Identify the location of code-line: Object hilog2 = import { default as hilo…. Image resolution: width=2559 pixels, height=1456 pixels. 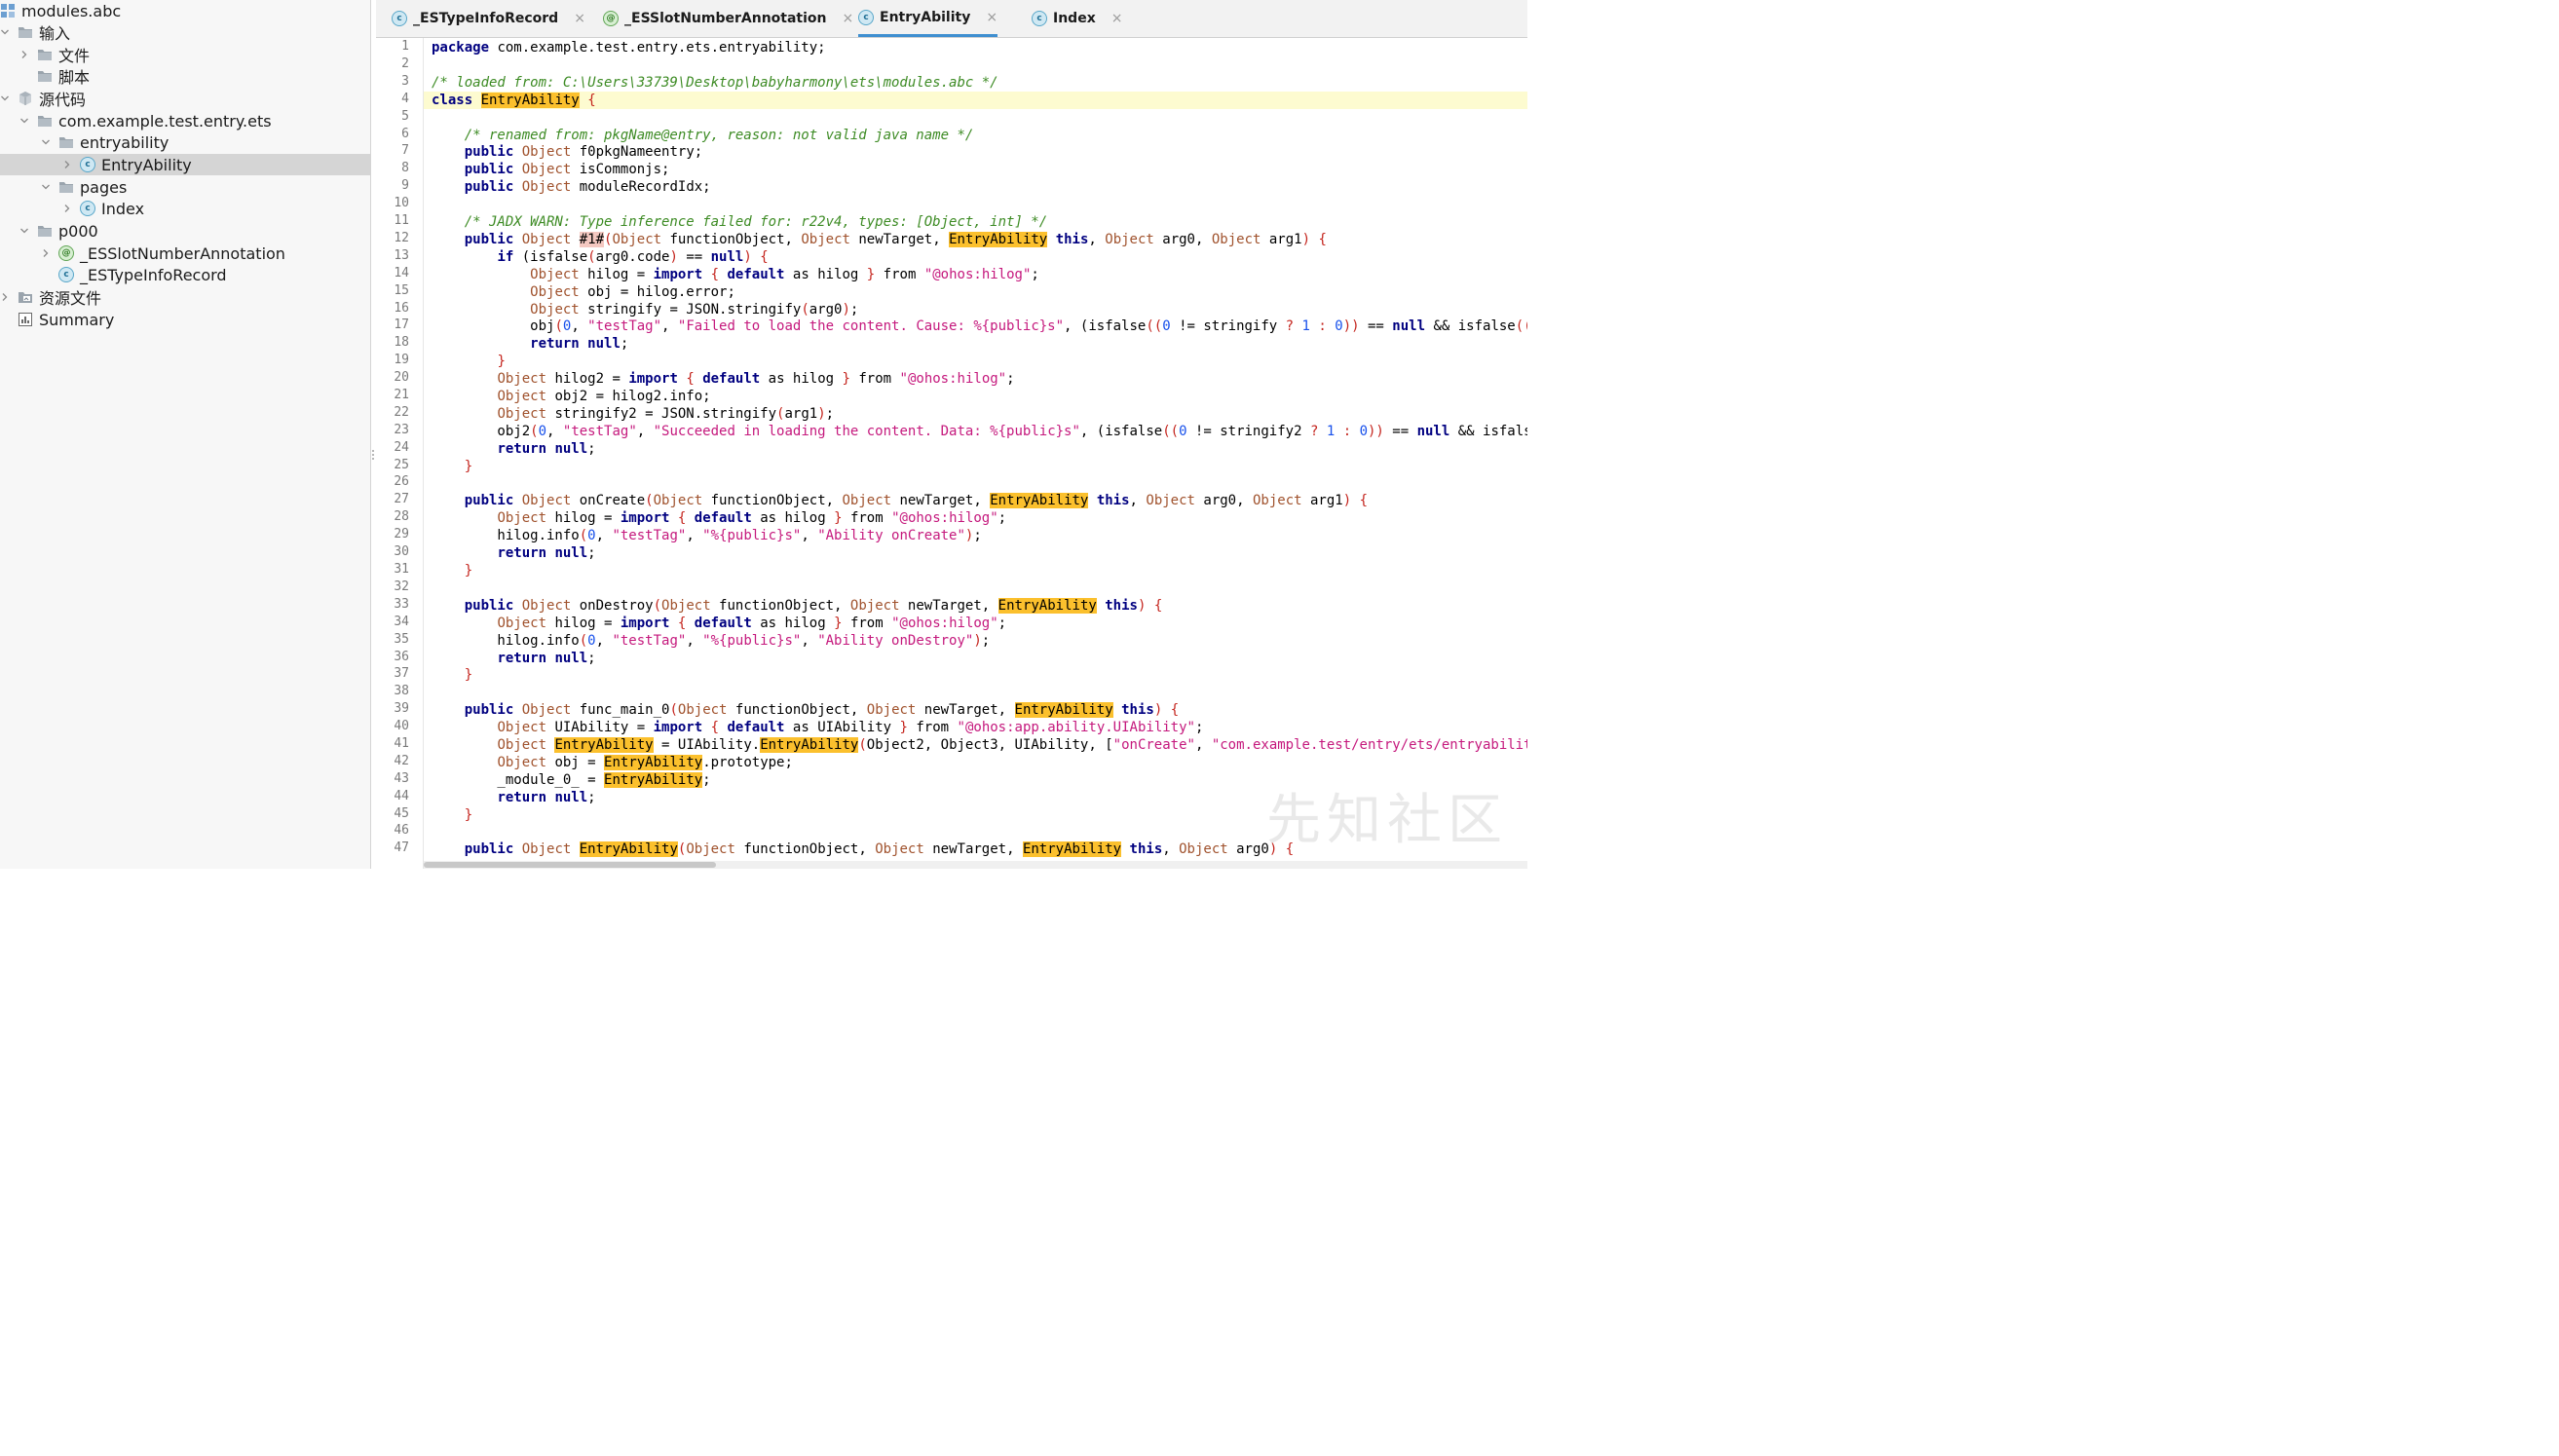
(975, 379).